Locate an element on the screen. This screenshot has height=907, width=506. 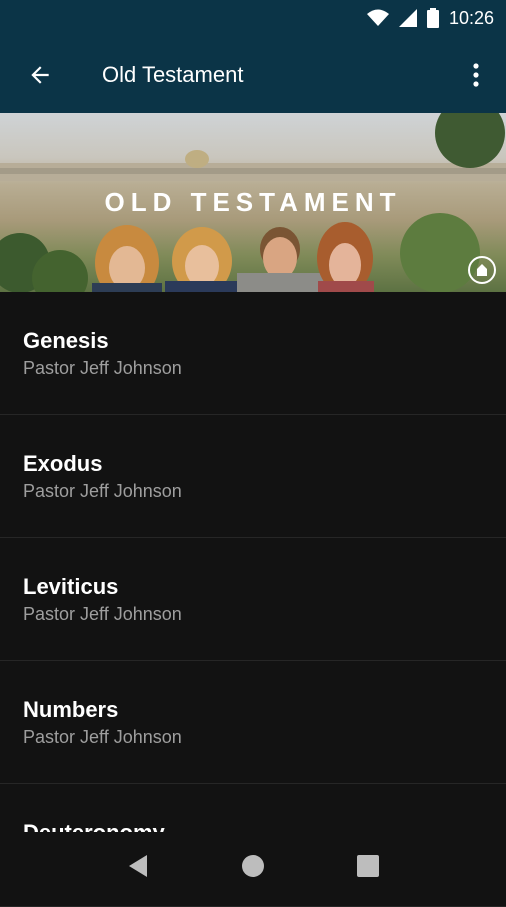
wifi-icon is located at coordinates (377, 17).